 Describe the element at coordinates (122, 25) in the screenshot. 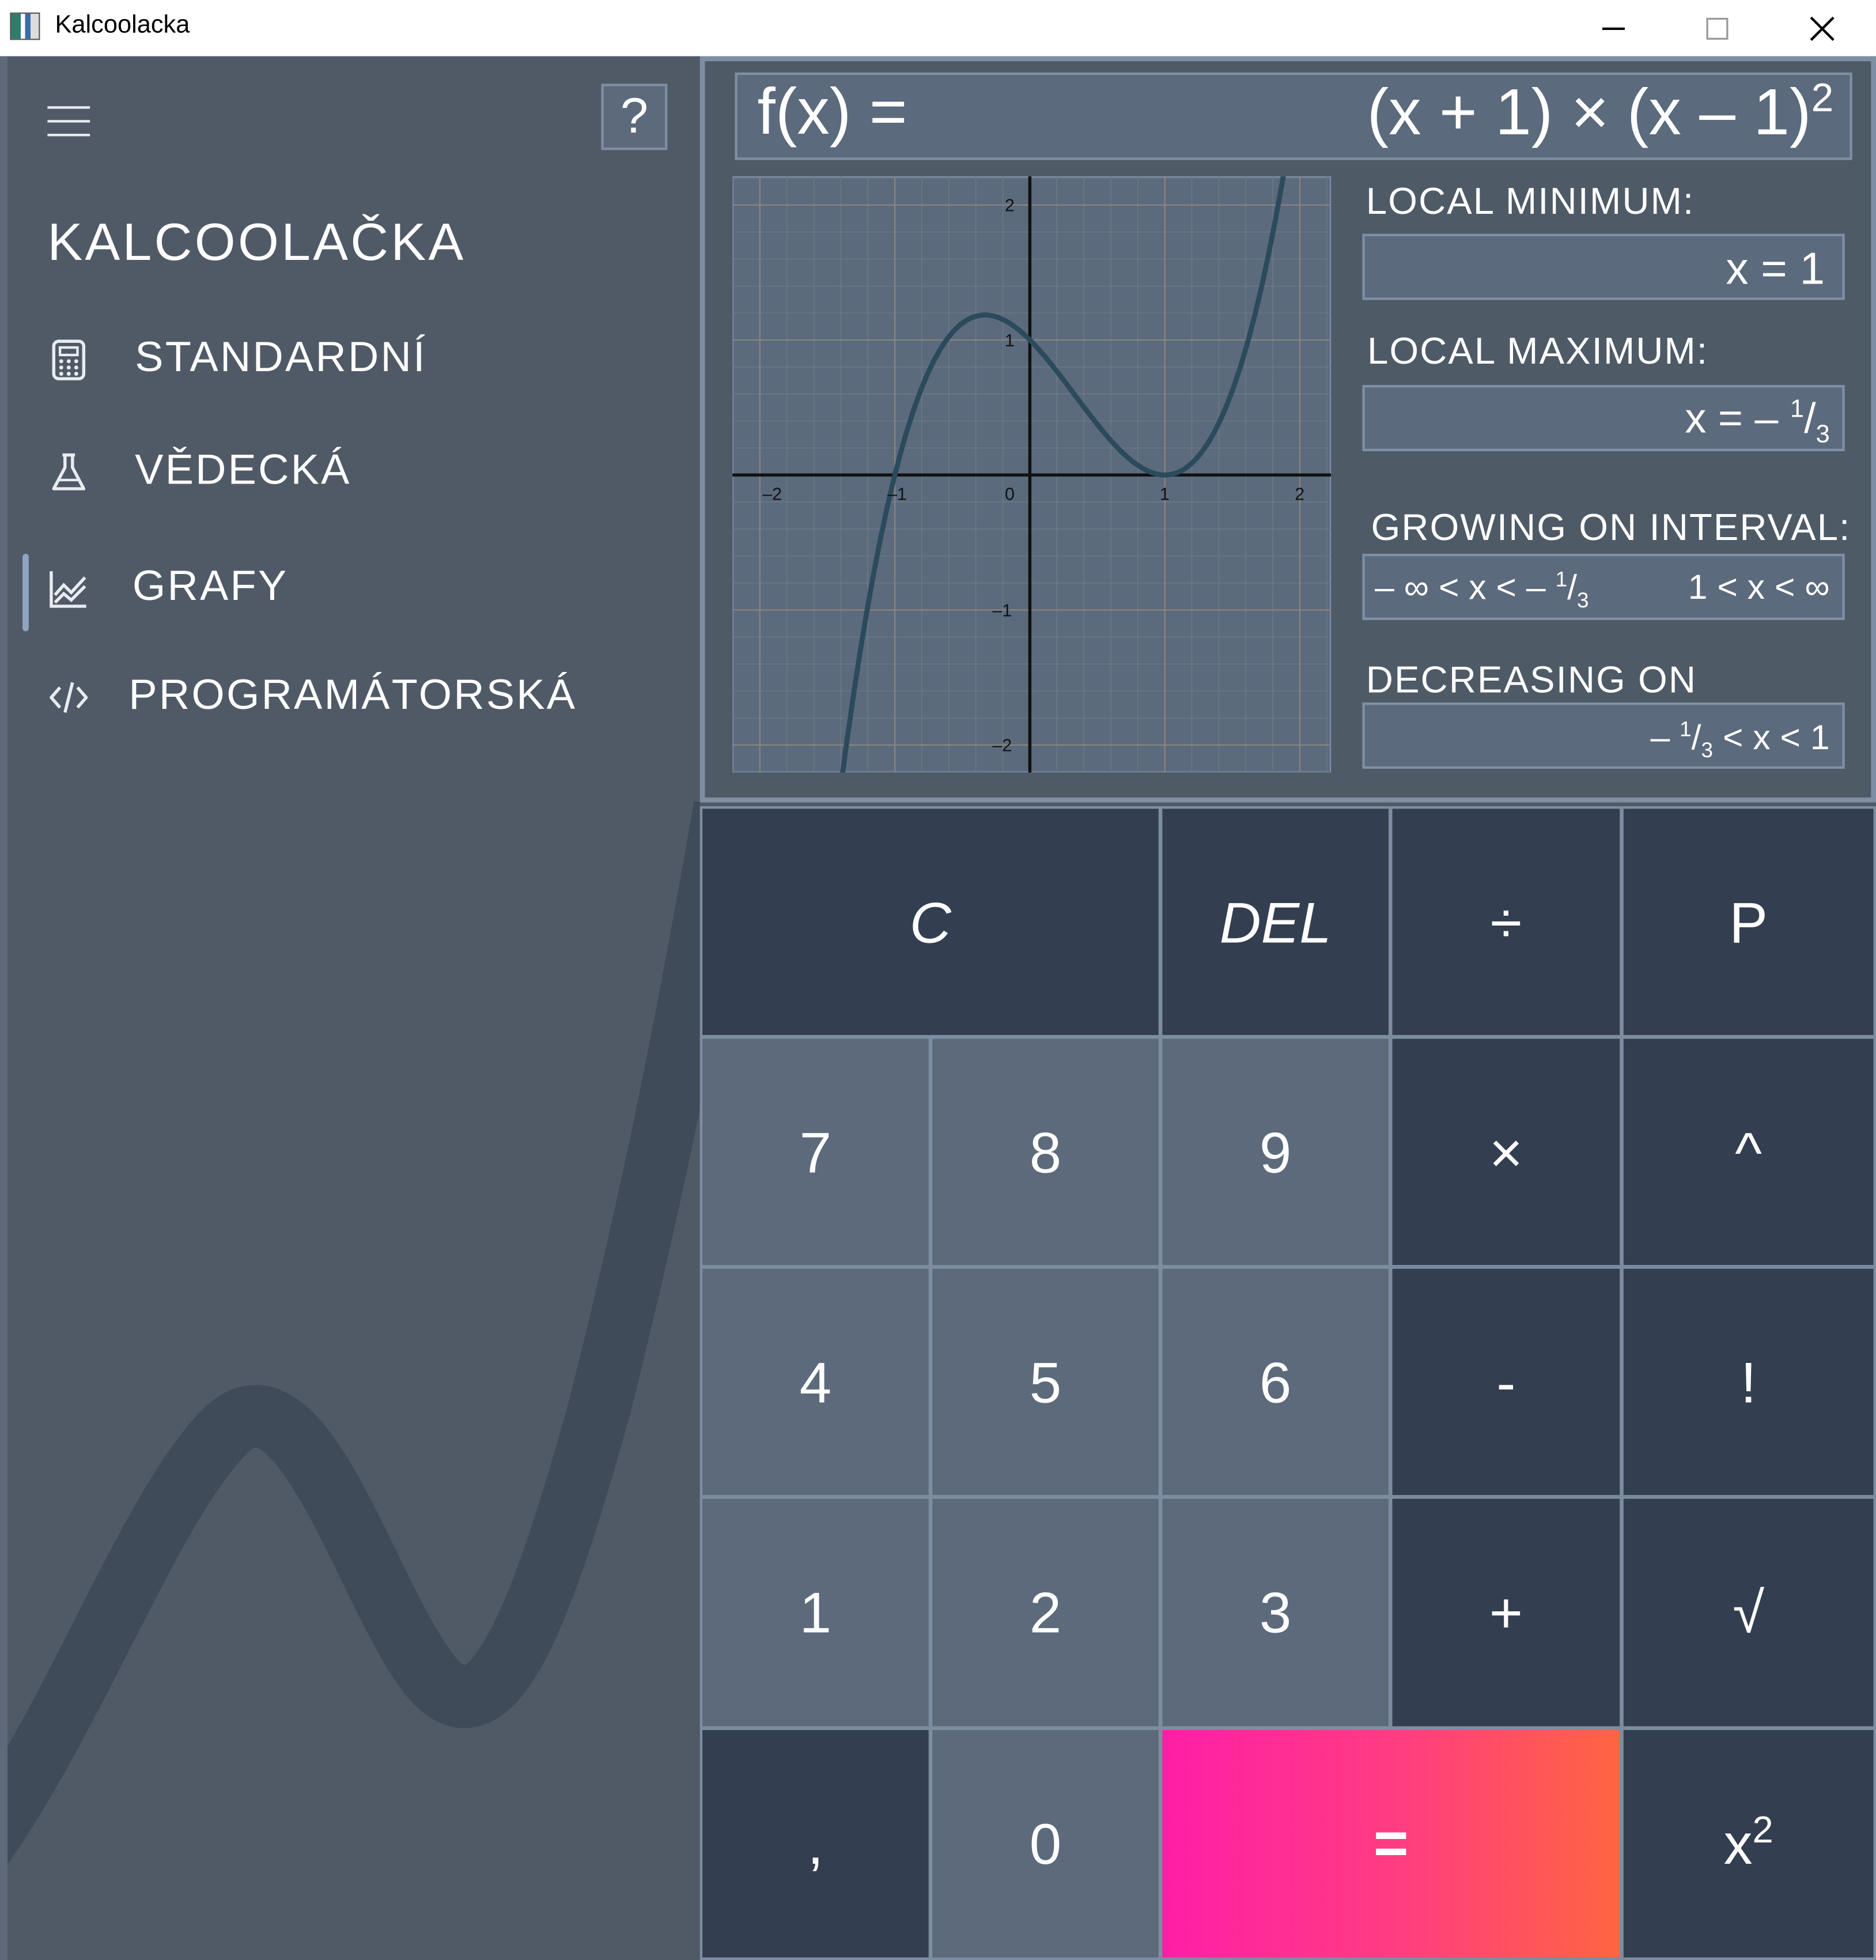

I see `window-title: Kalcoolacka` at that location.